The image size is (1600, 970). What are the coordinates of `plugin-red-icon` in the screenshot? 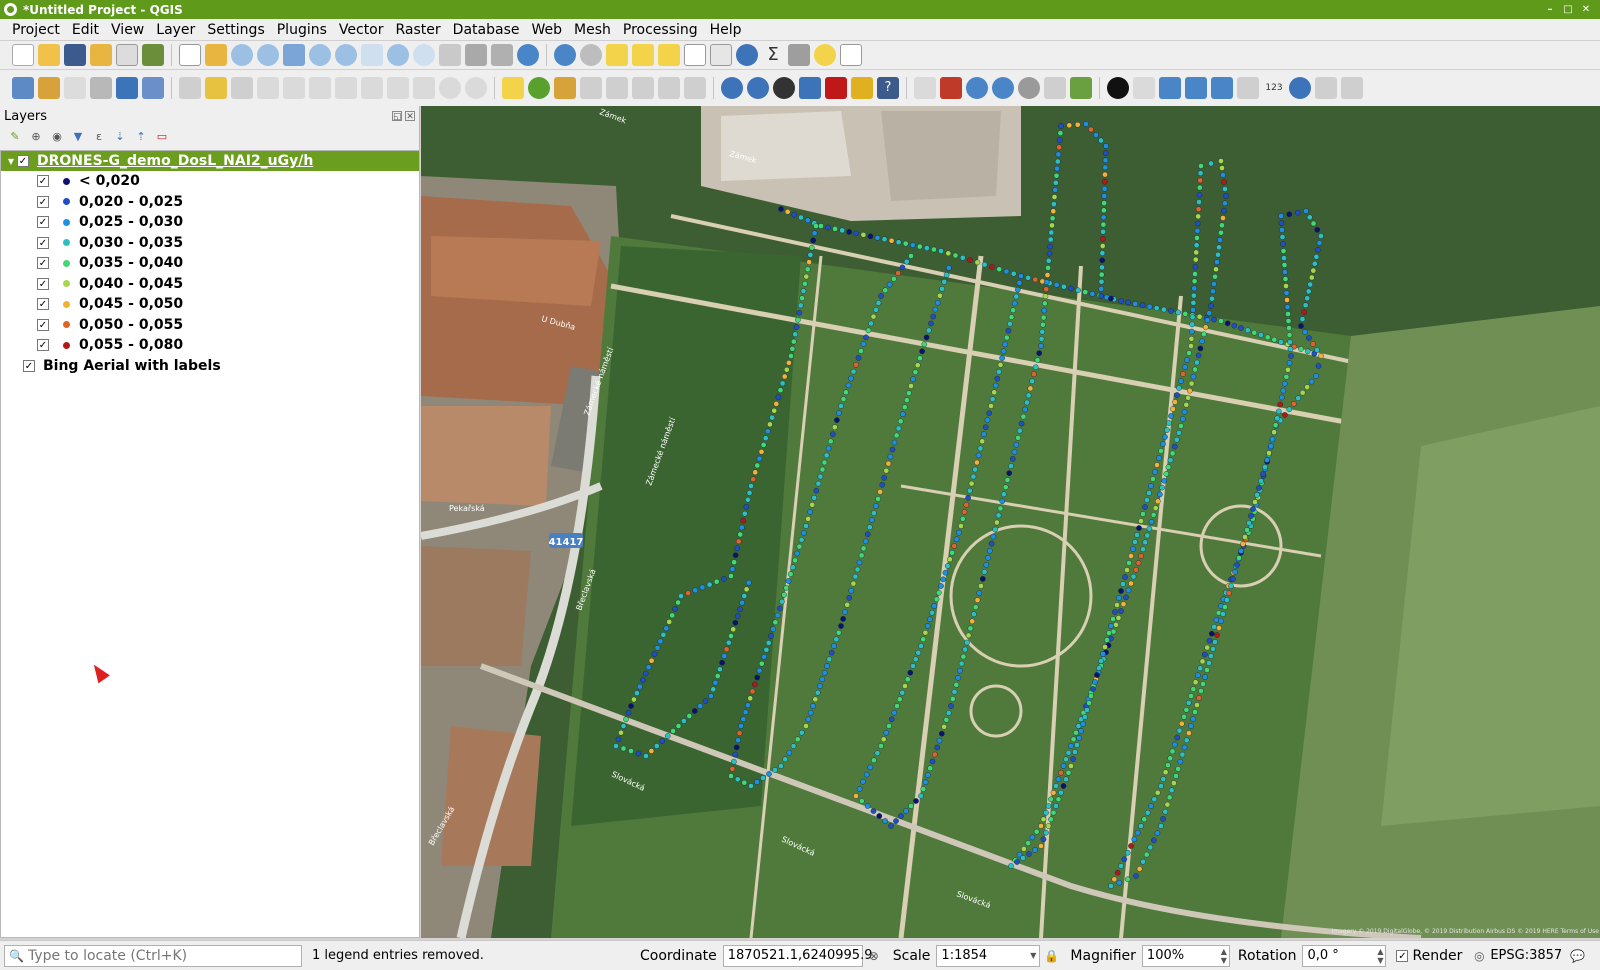 It's located at (836, 88).